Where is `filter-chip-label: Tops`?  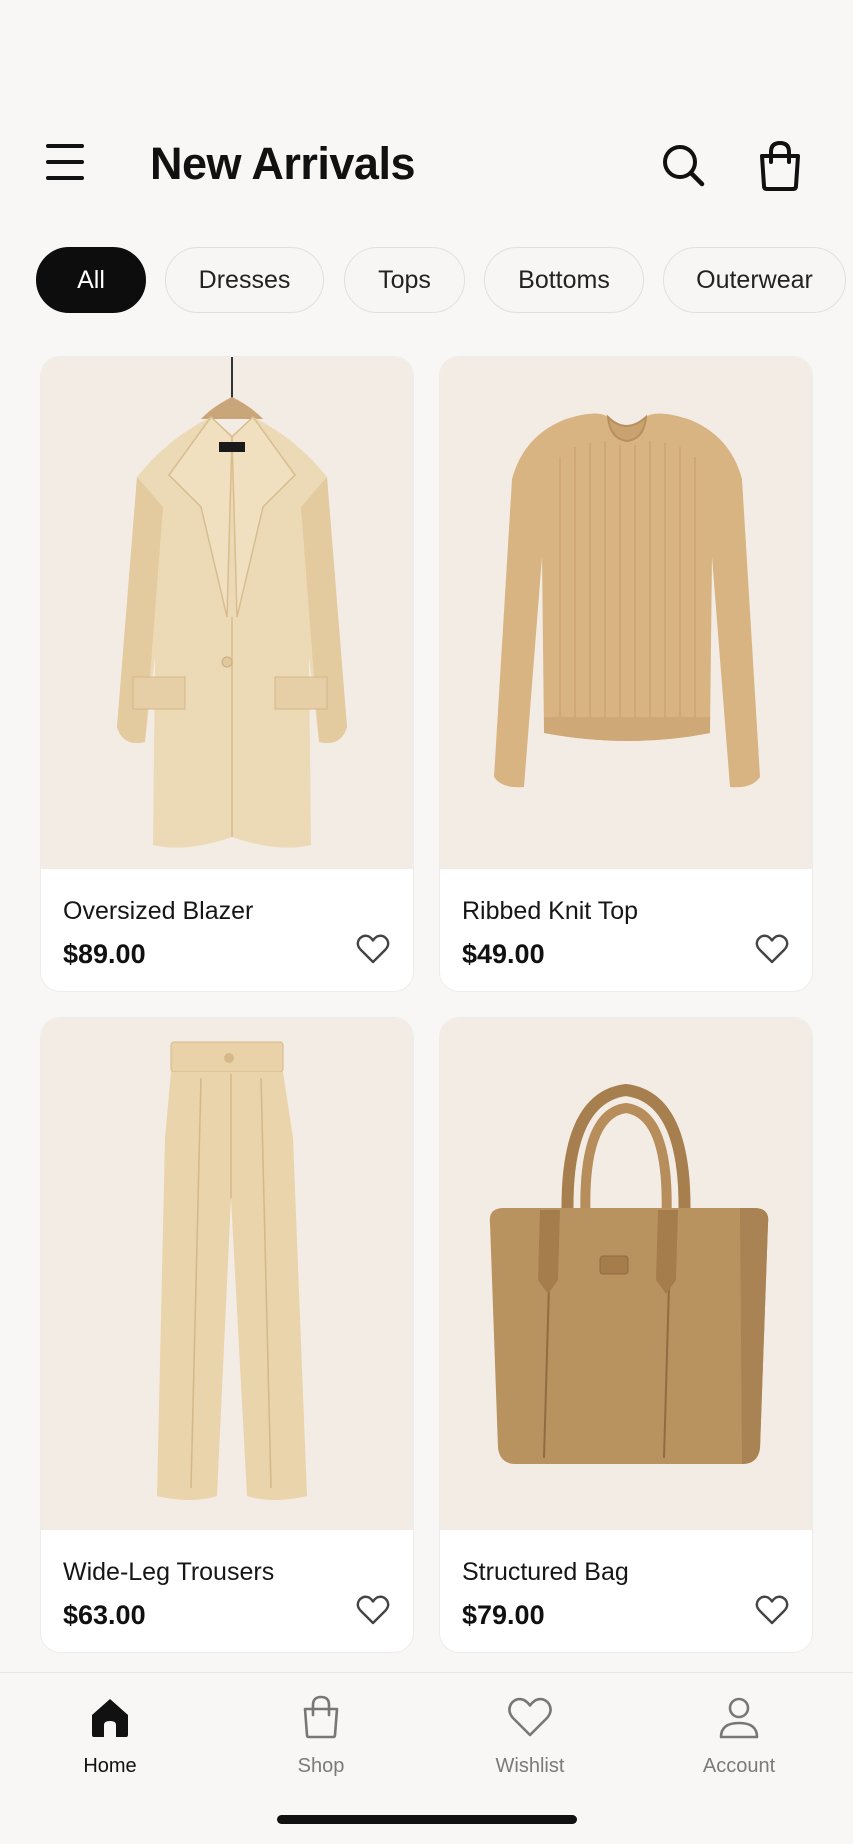
filter-chip-label: Tops is located at coordinates (404, 279).